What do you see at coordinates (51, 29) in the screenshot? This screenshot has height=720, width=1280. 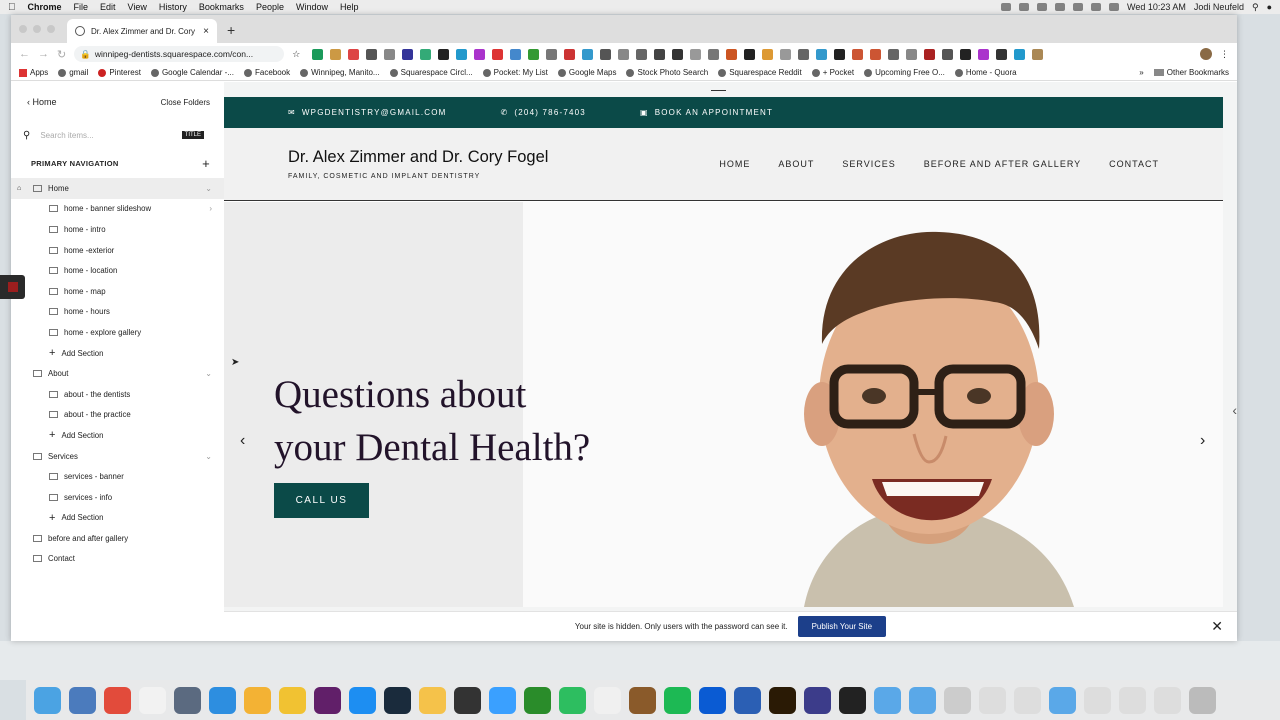 I see `zoom-window-button` at bounding box center [51, 29].